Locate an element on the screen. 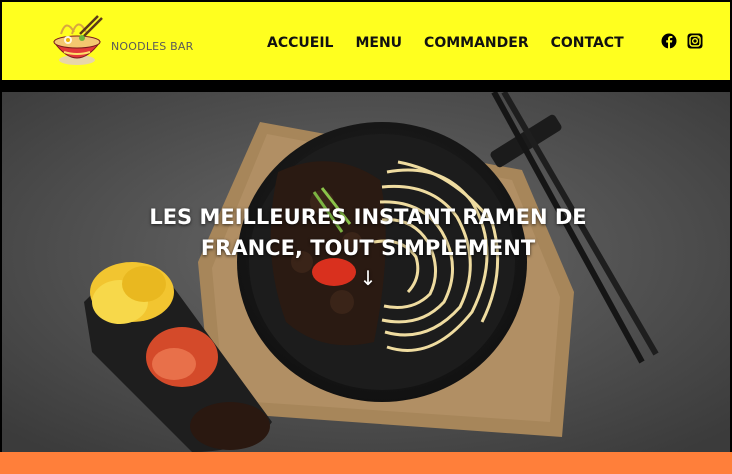 This screenshot has height=474, width=732. brand-name: NOODLES BAR is located at coordinates (152, 46).